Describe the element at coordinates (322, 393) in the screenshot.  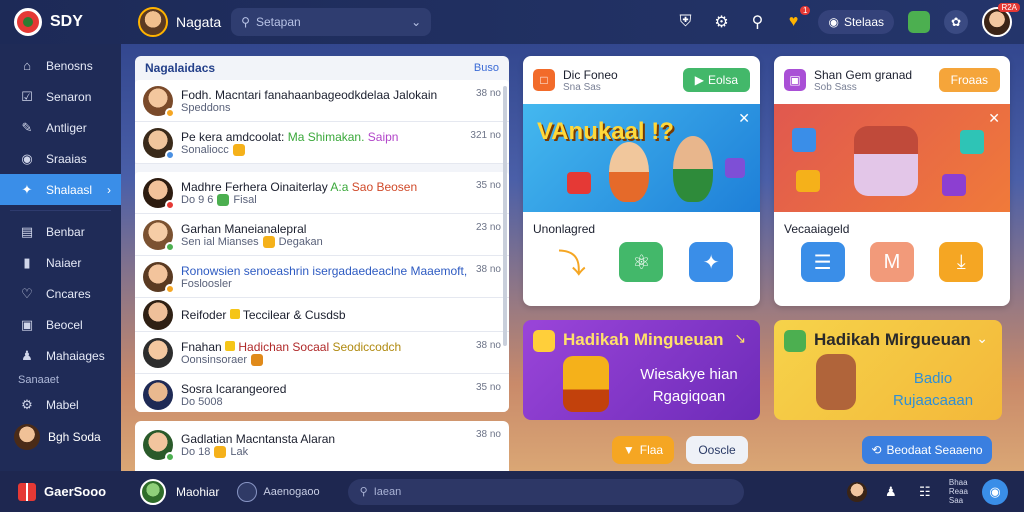
I see `list-item: Sosra Icarangeored Do 5008 35 no` at that location.